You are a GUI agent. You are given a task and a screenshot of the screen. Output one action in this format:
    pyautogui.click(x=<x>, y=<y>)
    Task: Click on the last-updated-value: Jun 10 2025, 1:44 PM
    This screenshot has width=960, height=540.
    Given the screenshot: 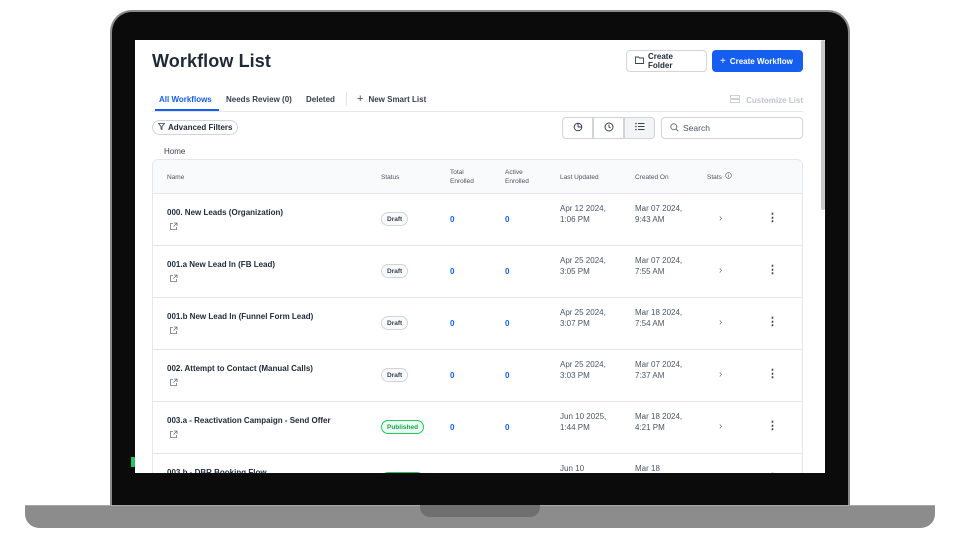 What is the action you would take?
    pyautogui.click(x=583, y=422)
    